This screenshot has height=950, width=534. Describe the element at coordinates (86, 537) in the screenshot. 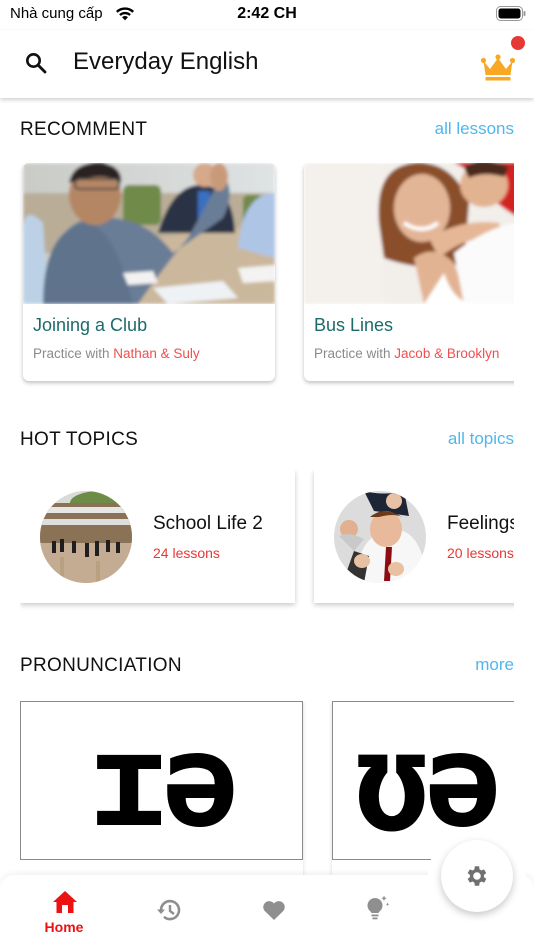

I see `school-photo` at that location.